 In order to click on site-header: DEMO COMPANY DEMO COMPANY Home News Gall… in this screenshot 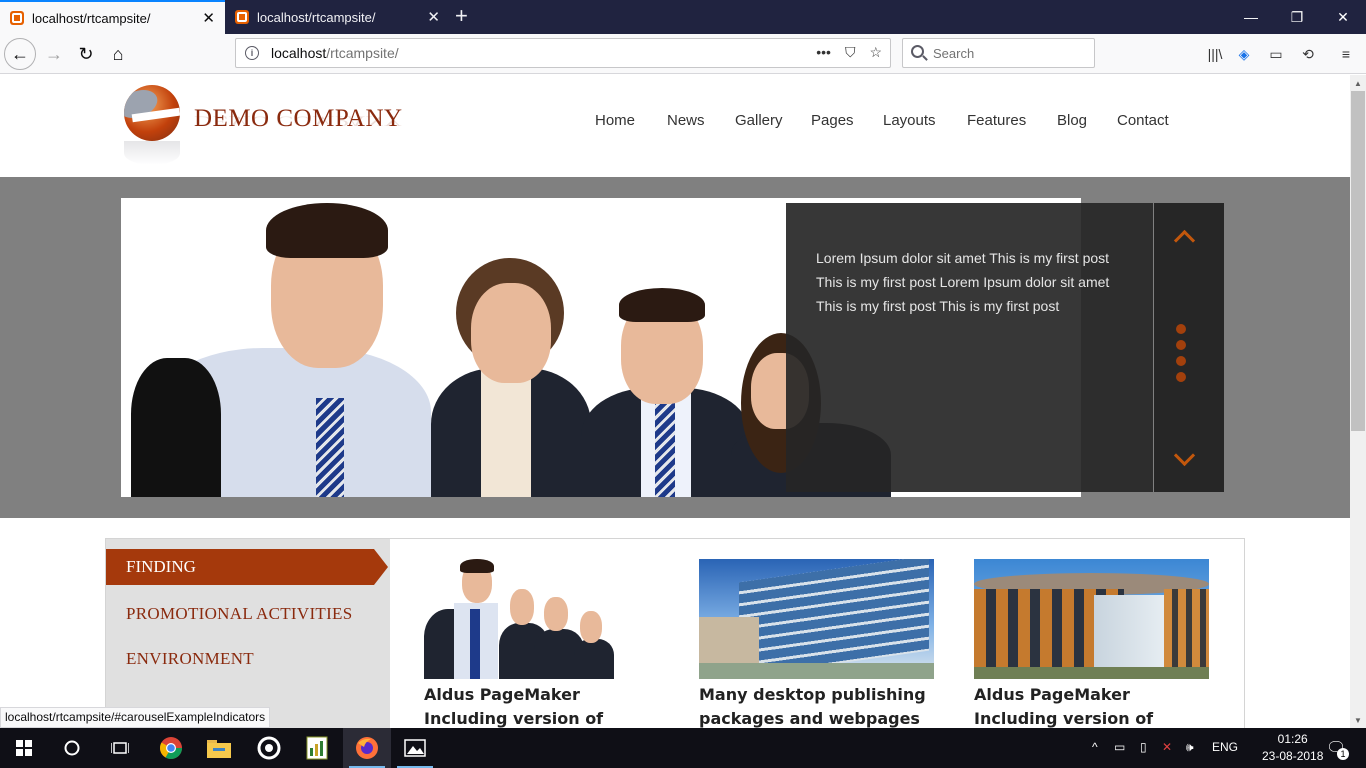, I will do `click(675, 126)`.